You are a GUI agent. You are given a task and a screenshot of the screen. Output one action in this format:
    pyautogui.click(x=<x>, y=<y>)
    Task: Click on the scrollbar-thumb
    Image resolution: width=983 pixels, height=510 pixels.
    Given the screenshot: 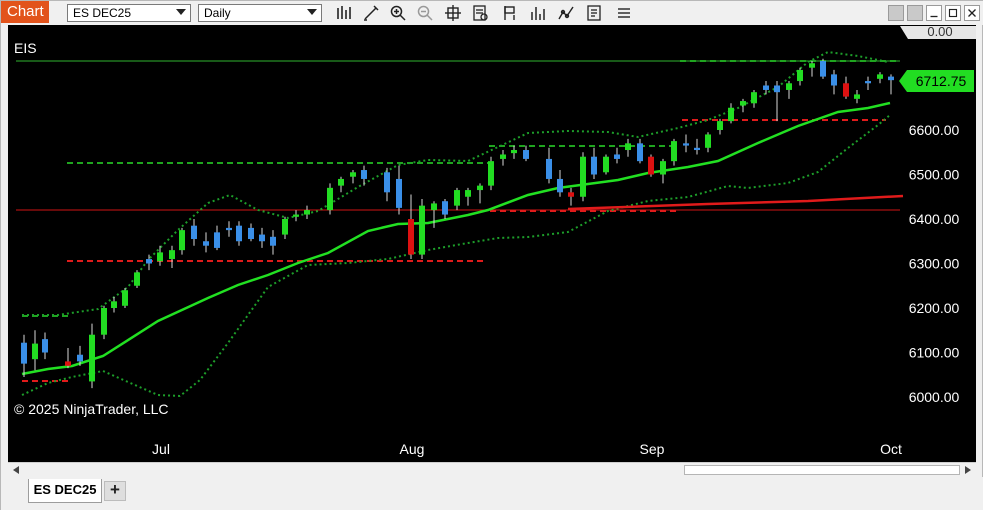 What is the action you would take?
    pyautogui.click(x=822, y=470)
    